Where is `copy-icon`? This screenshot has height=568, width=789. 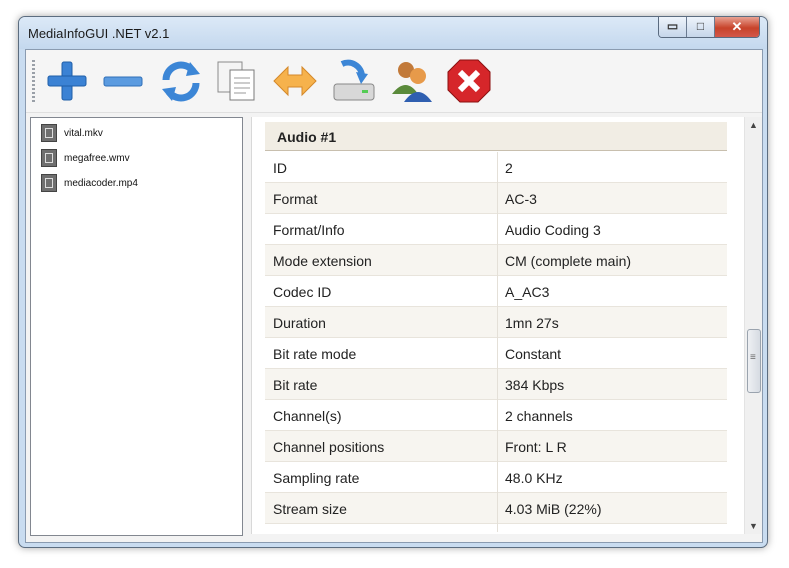 copy-icon is located at coordinates (236, 81).